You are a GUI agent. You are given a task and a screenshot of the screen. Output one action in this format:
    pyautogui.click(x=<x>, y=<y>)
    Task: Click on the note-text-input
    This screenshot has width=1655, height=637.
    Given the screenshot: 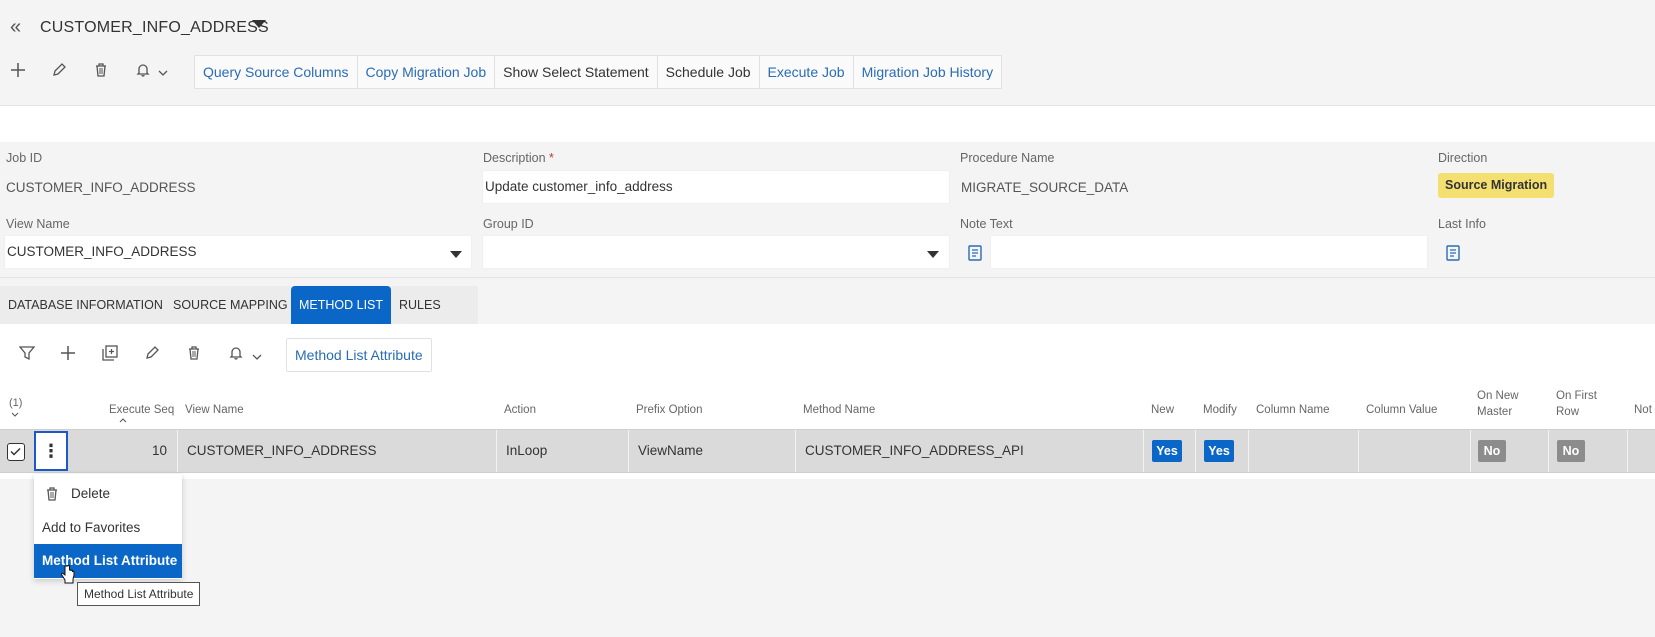 What is the action you would take?
    pyautogui.click(x=1209, y=252)
    